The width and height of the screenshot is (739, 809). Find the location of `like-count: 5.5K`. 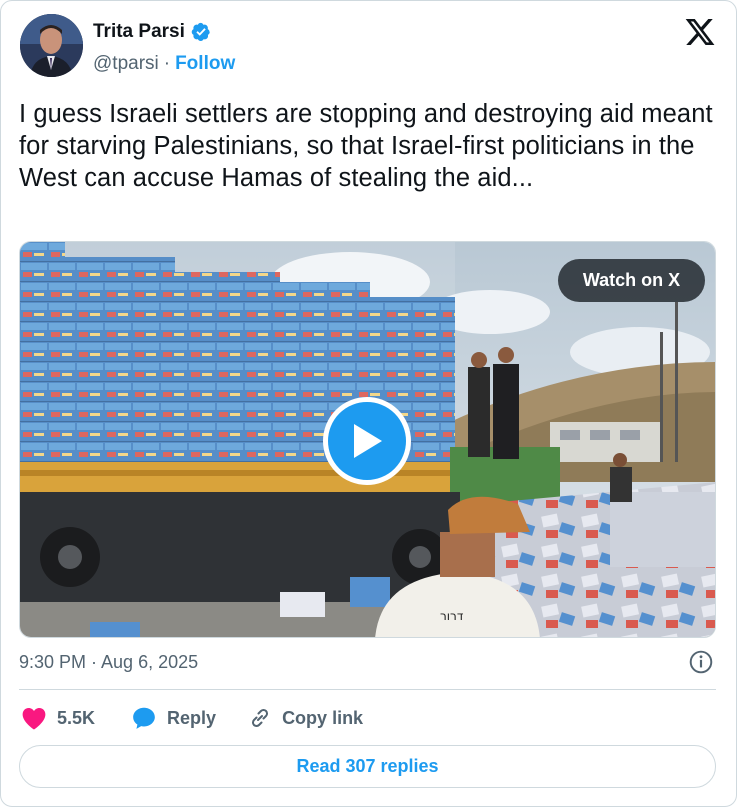

like-count: 5.5K is located at coordinates (76, 717).